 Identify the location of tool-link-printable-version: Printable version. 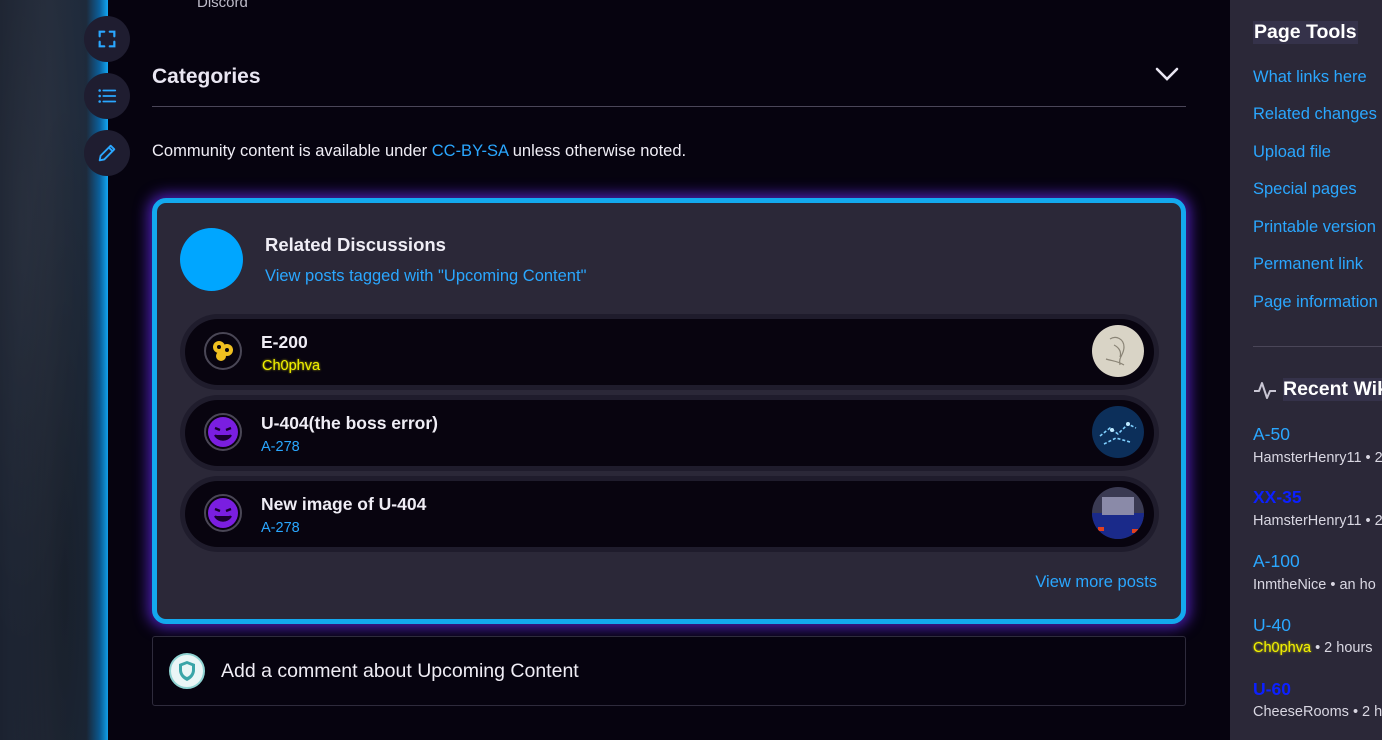
(1314, 227).